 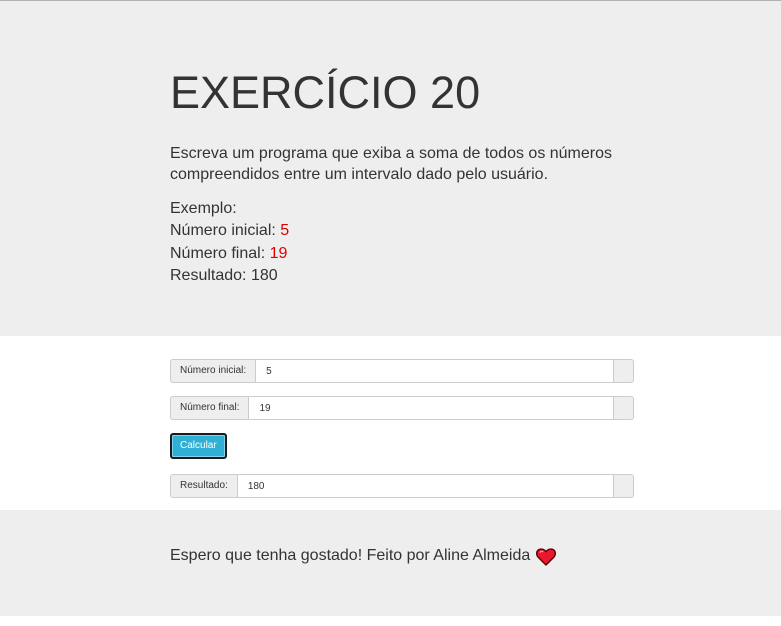 I want to click on start-number-input, so click(x=435, y=371).